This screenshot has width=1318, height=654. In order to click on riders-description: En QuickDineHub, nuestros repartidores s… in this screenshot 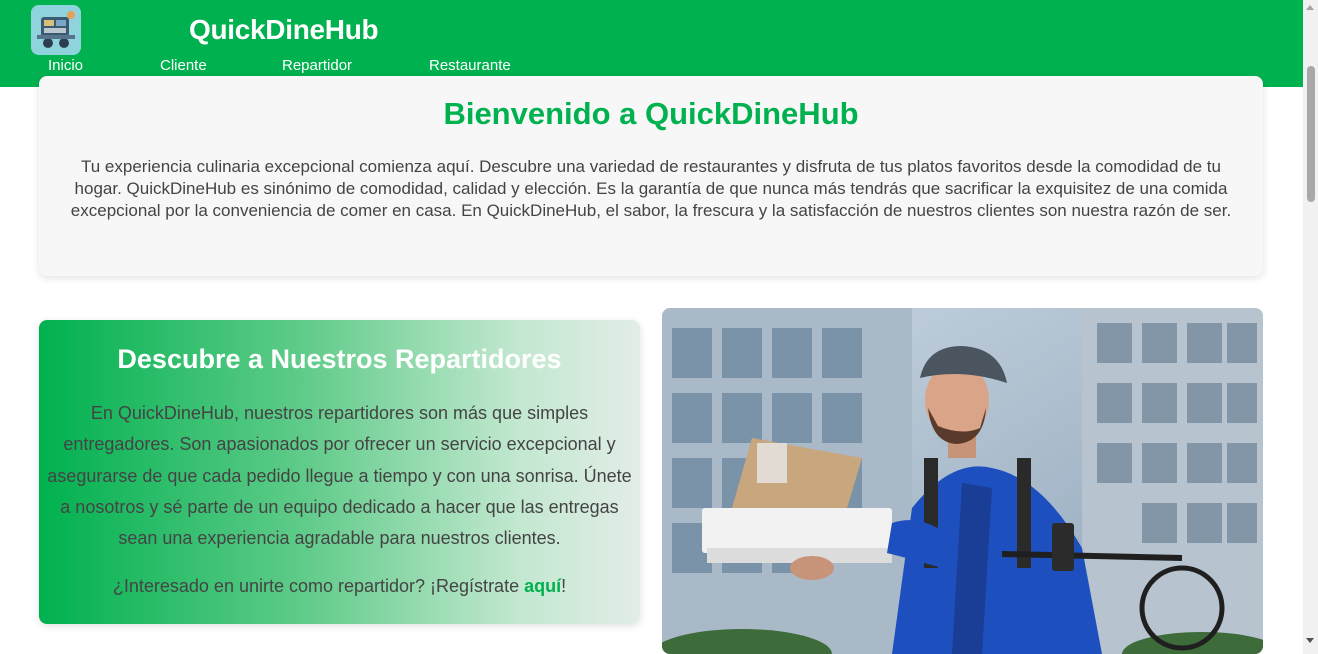, I will do `click(339, 476)`.